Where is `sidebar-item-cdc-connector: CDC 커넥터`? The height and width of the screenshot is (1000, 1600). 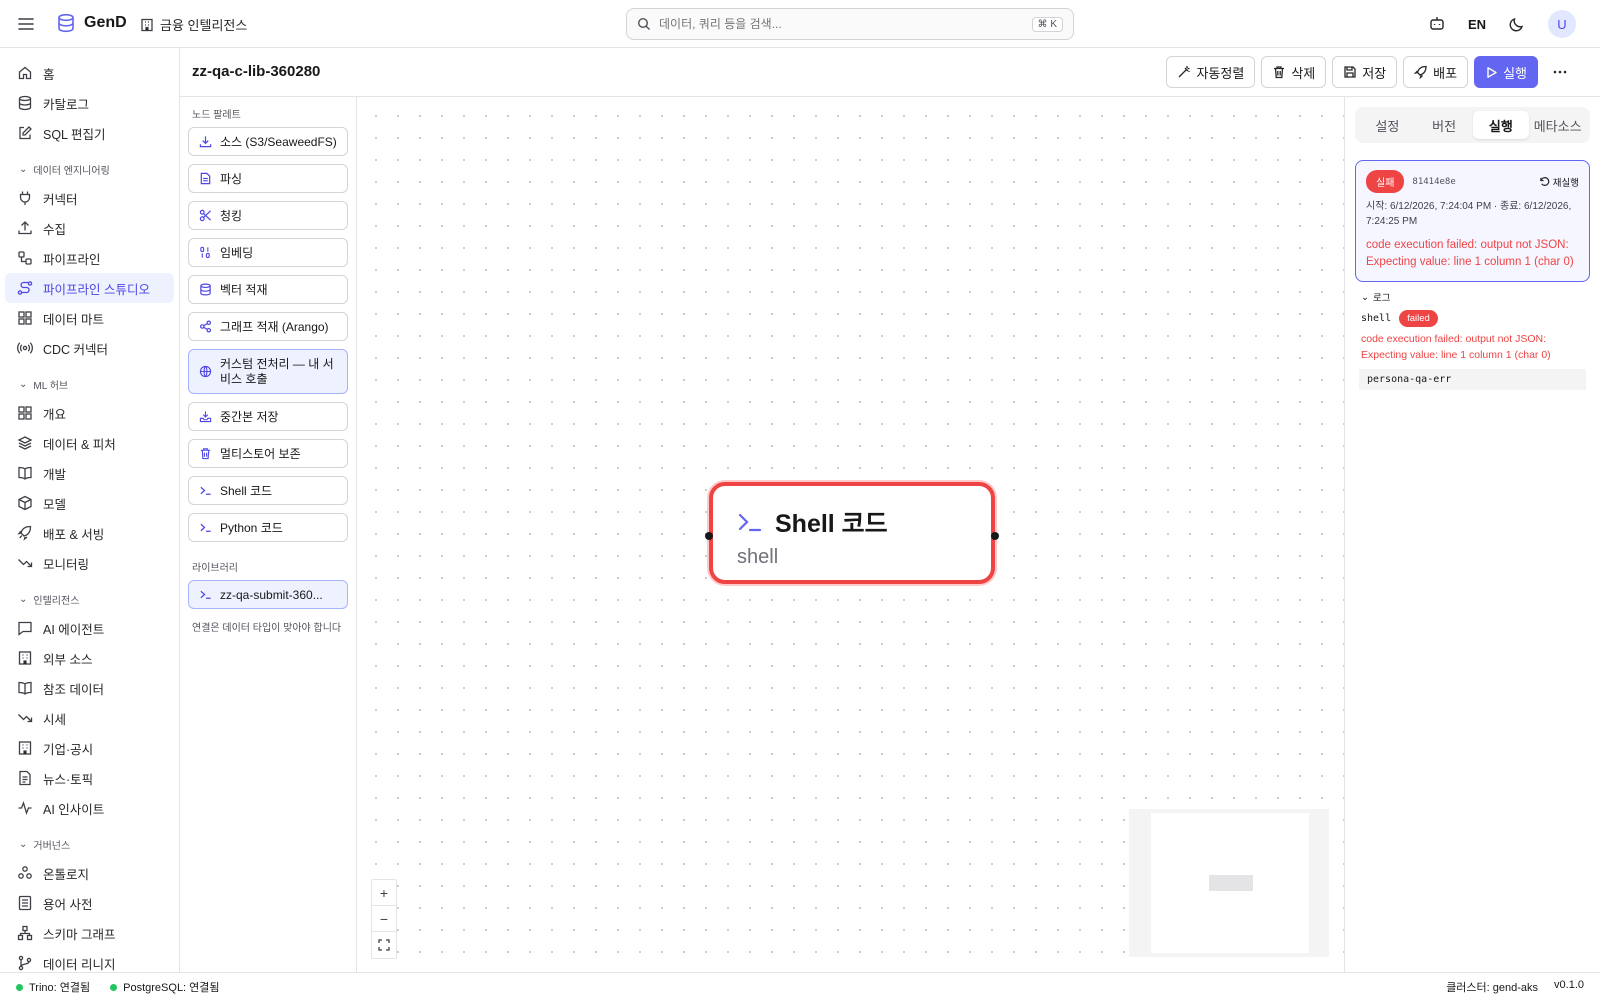 sidebar-item-cdc-connector: CDC 커넥터 is located at coordinates (89, 348).